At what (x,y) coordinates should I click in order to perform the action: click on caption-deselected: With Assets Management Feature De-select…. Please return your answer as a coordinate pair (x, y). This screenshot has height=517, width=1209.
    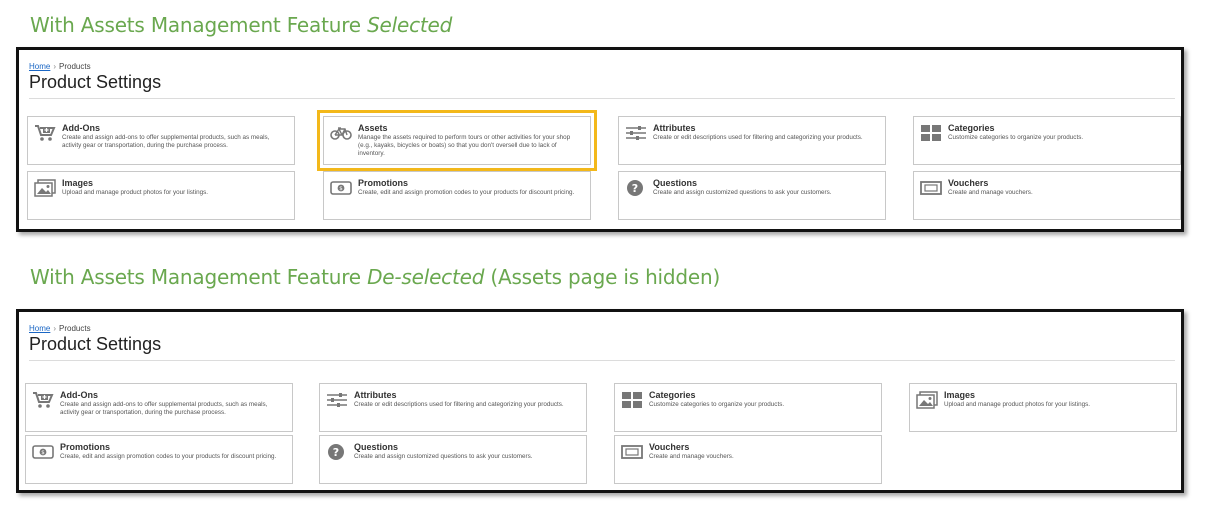
    Looking at the image, I should click on (375, 277).